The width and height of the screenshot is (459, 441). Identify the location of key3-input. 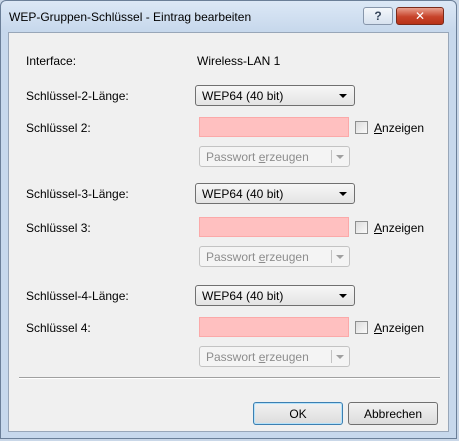
(274, 227).